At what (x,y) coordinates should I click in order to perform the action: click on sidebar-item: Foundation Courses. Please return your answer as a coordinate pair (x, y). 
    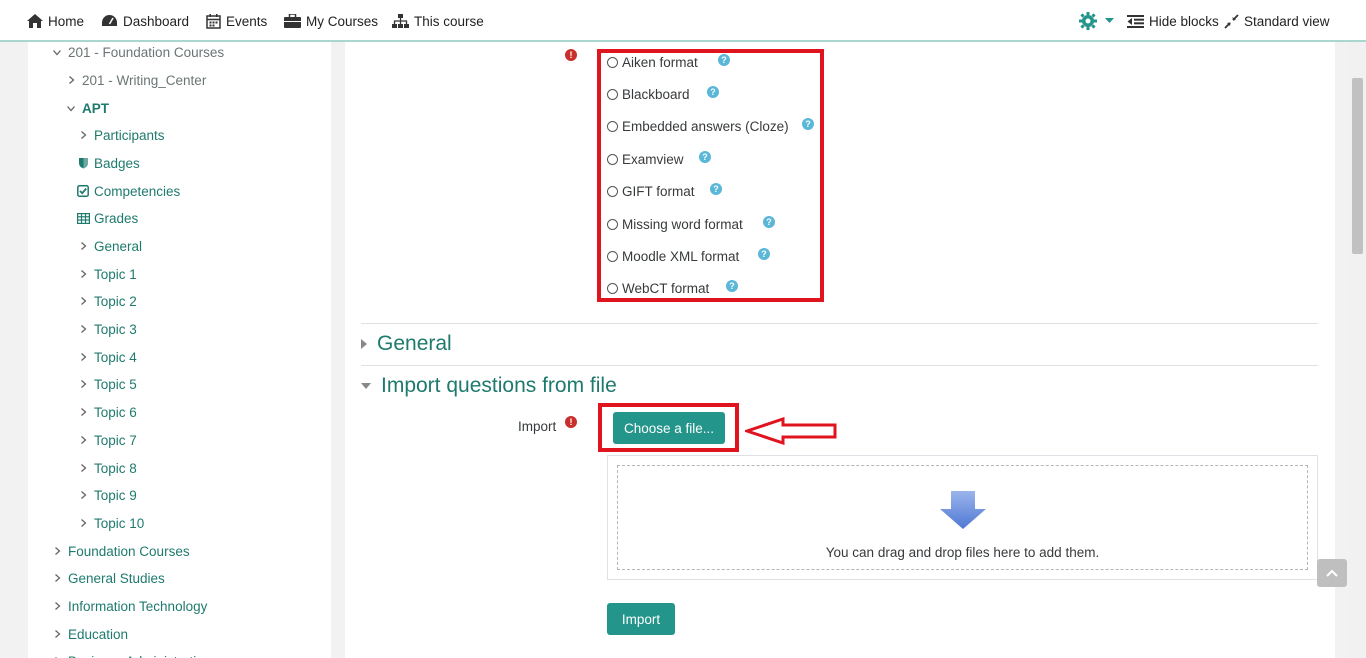
    Looking at the image, I should click on (120, 551).